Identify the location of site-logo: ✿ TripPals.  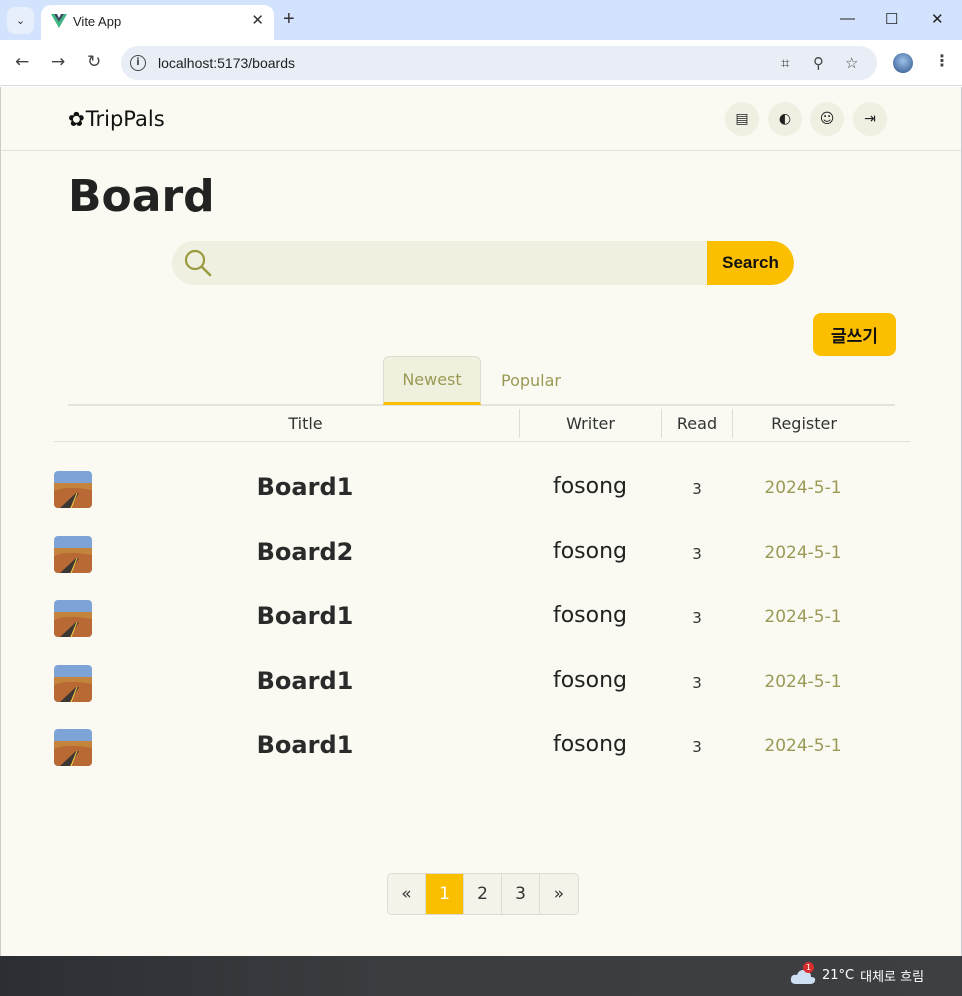
(116, 119).